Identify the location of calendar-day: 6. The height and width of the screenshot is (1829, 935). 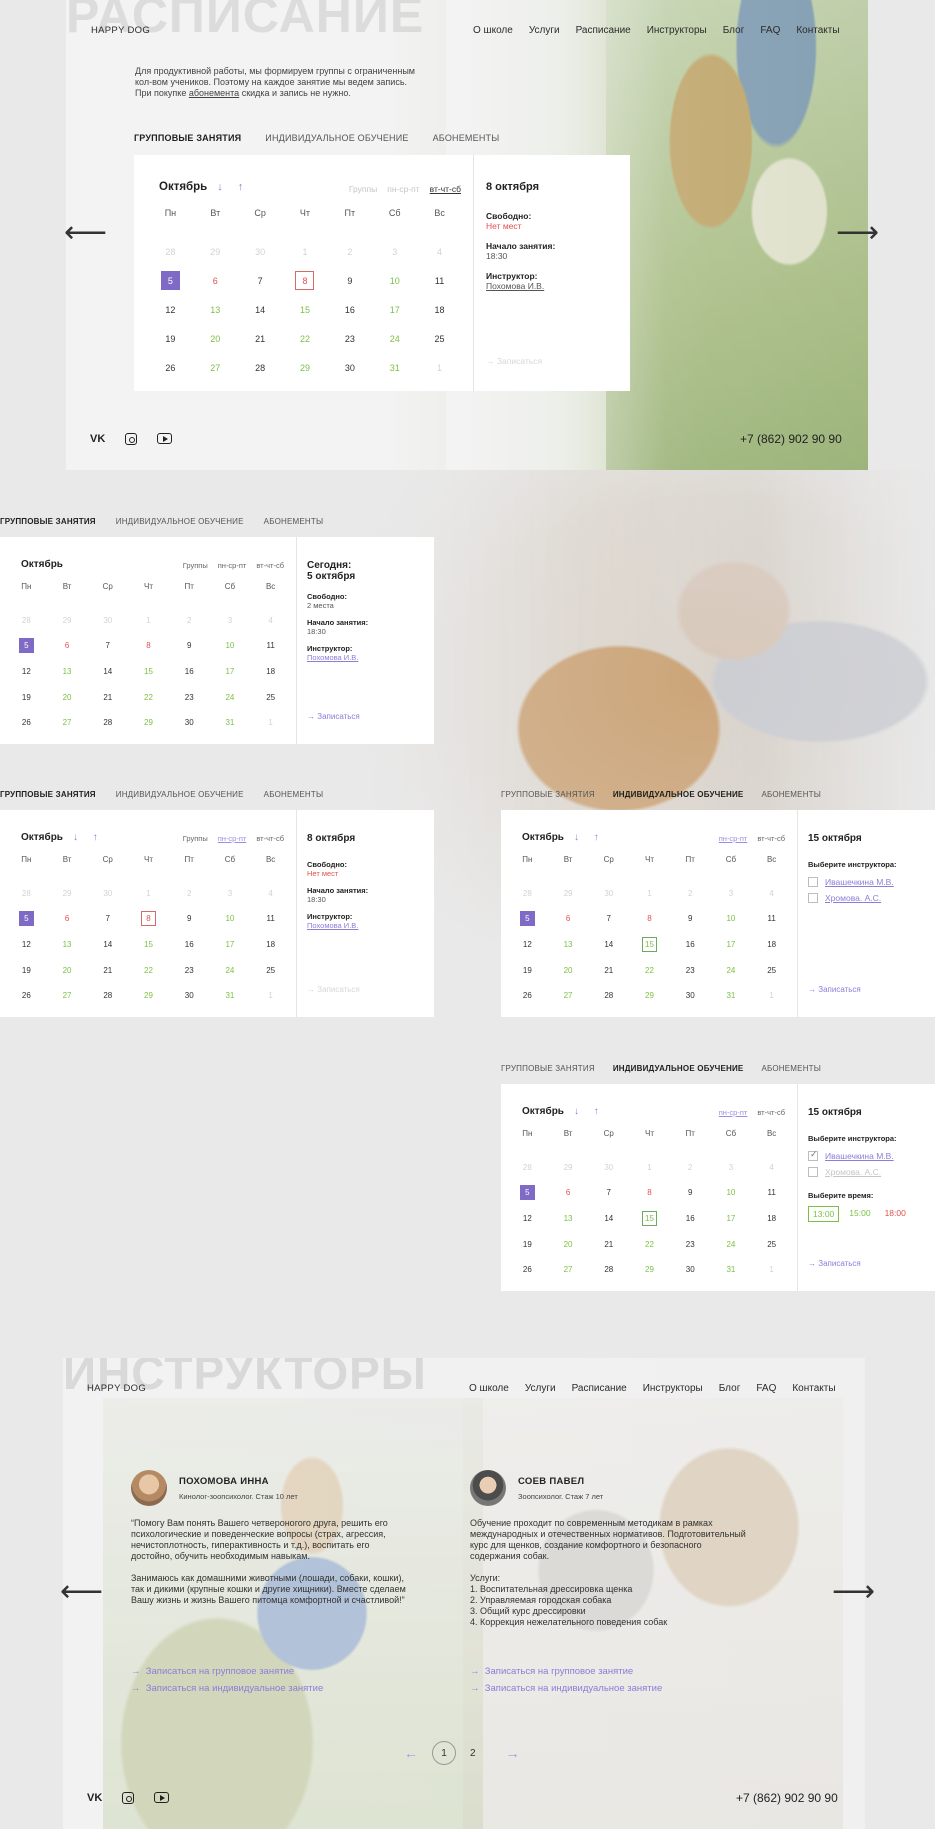
(67, 919).